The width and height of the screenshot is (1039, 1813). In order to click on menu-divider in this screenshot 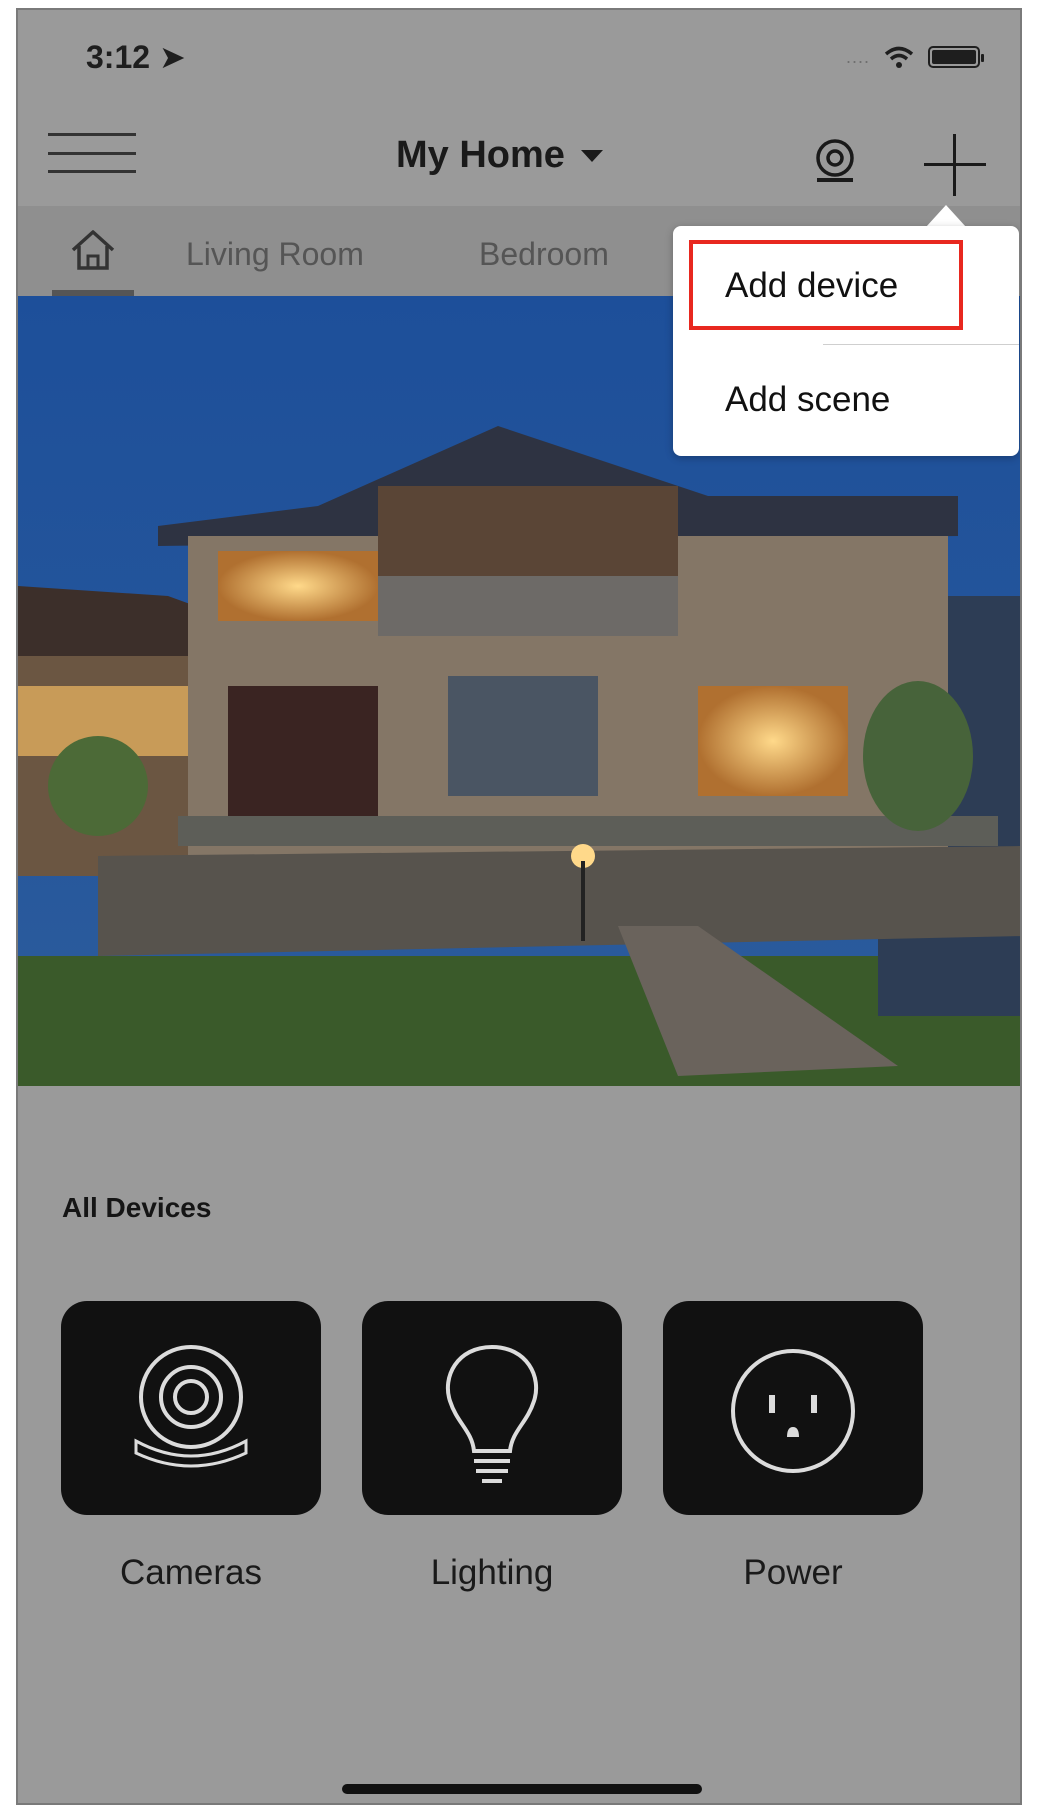, I will do `click(921, 344)`.